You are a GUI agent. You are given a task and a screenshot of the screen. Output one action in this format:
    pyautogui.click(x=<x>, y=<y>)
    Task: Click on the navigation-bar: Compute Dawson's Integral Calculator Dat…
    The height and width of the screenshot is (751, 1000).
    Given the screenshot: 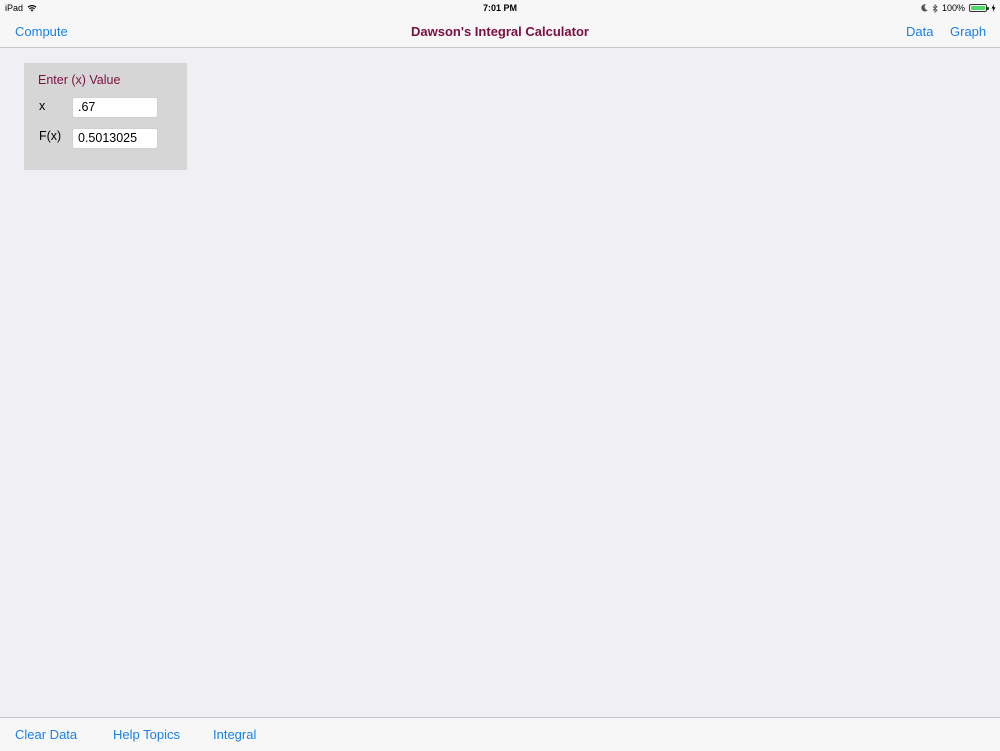 What is the action you would take?
    pyautogui.click(x=500, y=32)
    